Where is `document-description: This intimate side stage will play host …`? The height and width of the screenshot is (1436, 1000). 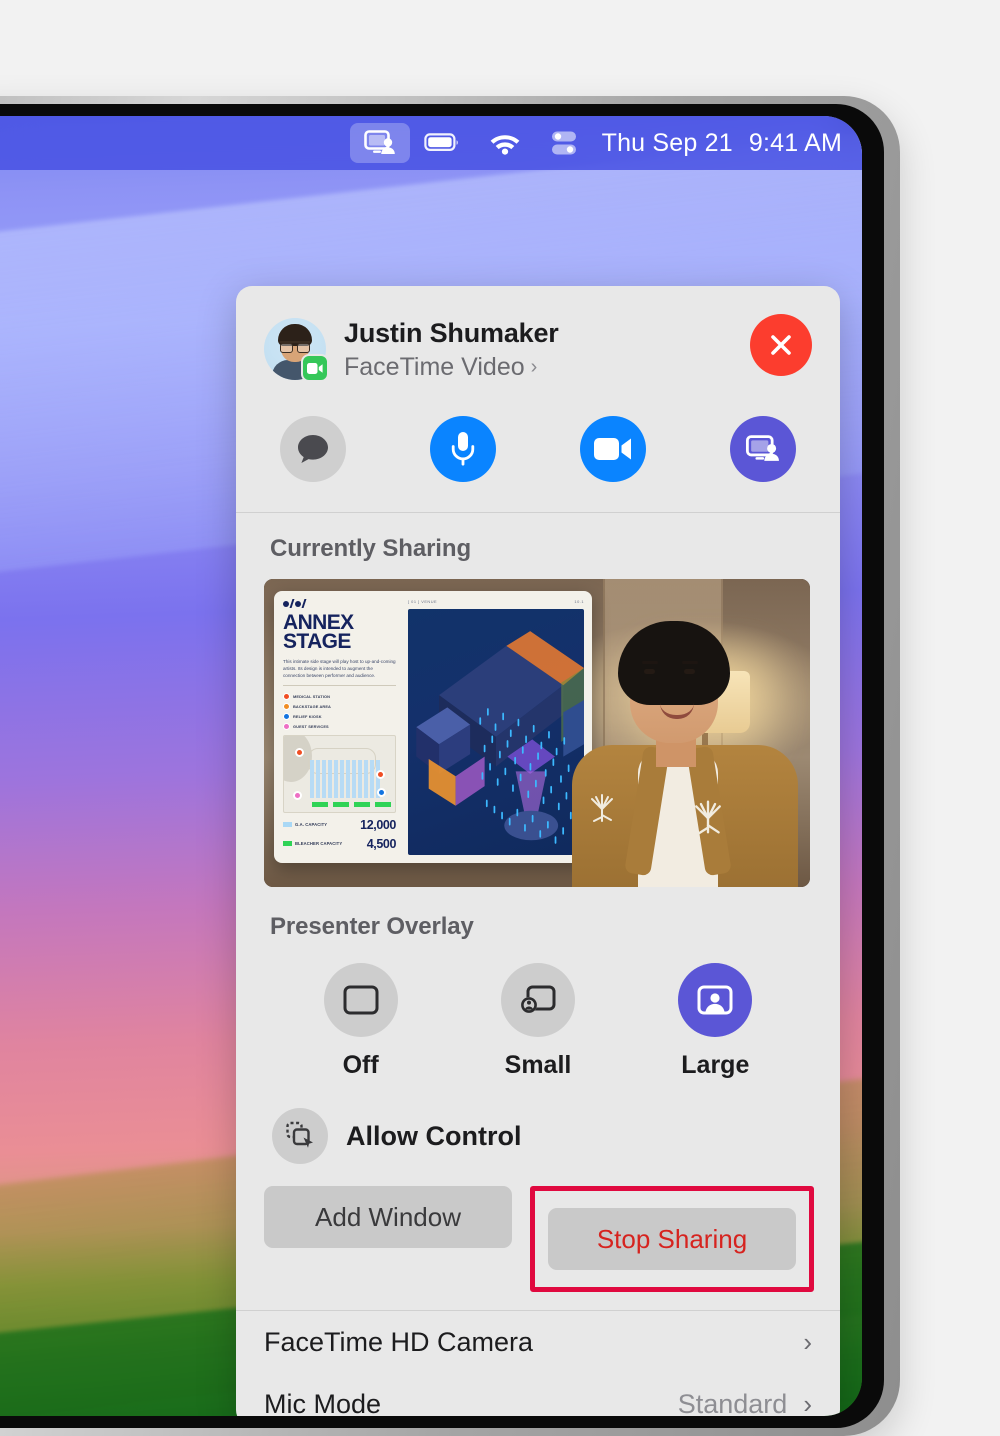 document-description: This intimate side stage will play host … is located at coordinates (339, 668).